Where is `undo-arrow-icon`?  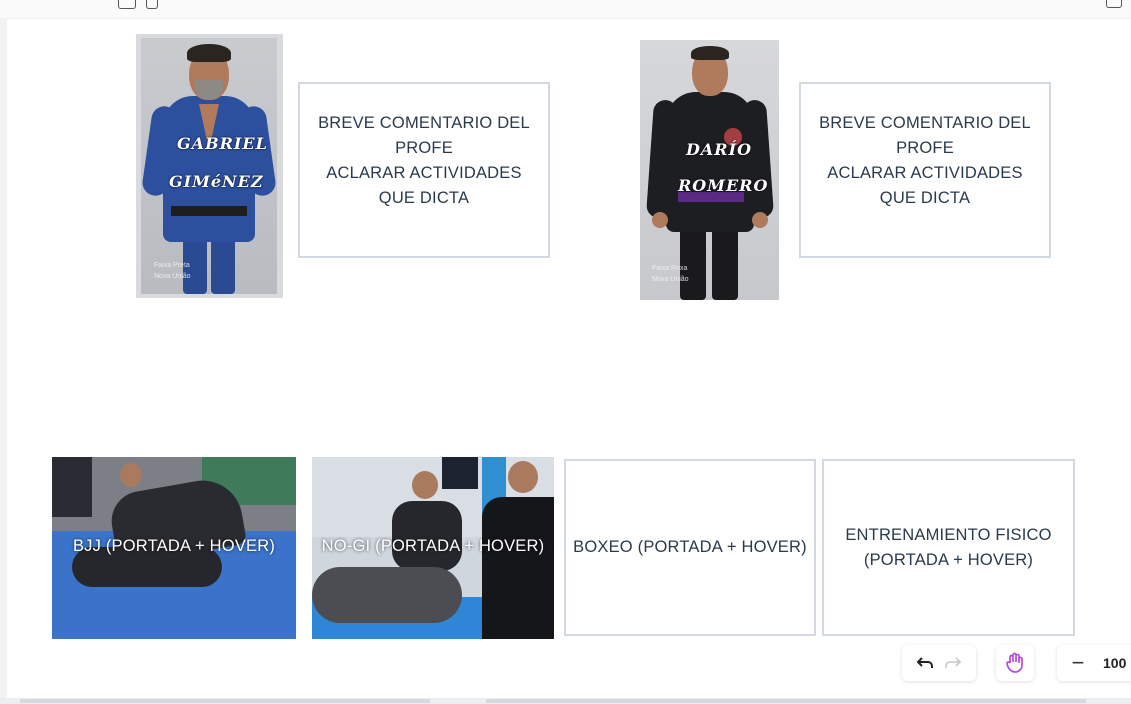 undo-arrow-icon is located at coordinates (925, 663).